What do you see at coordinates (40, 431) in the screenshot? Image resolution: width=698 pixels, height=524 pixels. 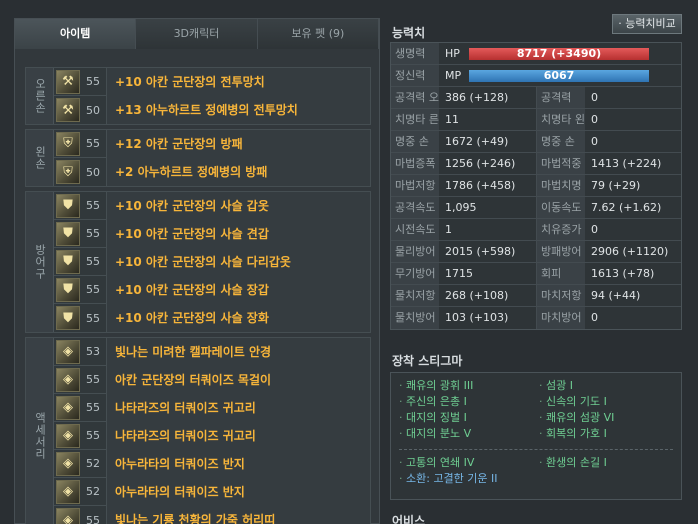 I see `equip-group-label: 액세서리` at bounding box center [40, 431].